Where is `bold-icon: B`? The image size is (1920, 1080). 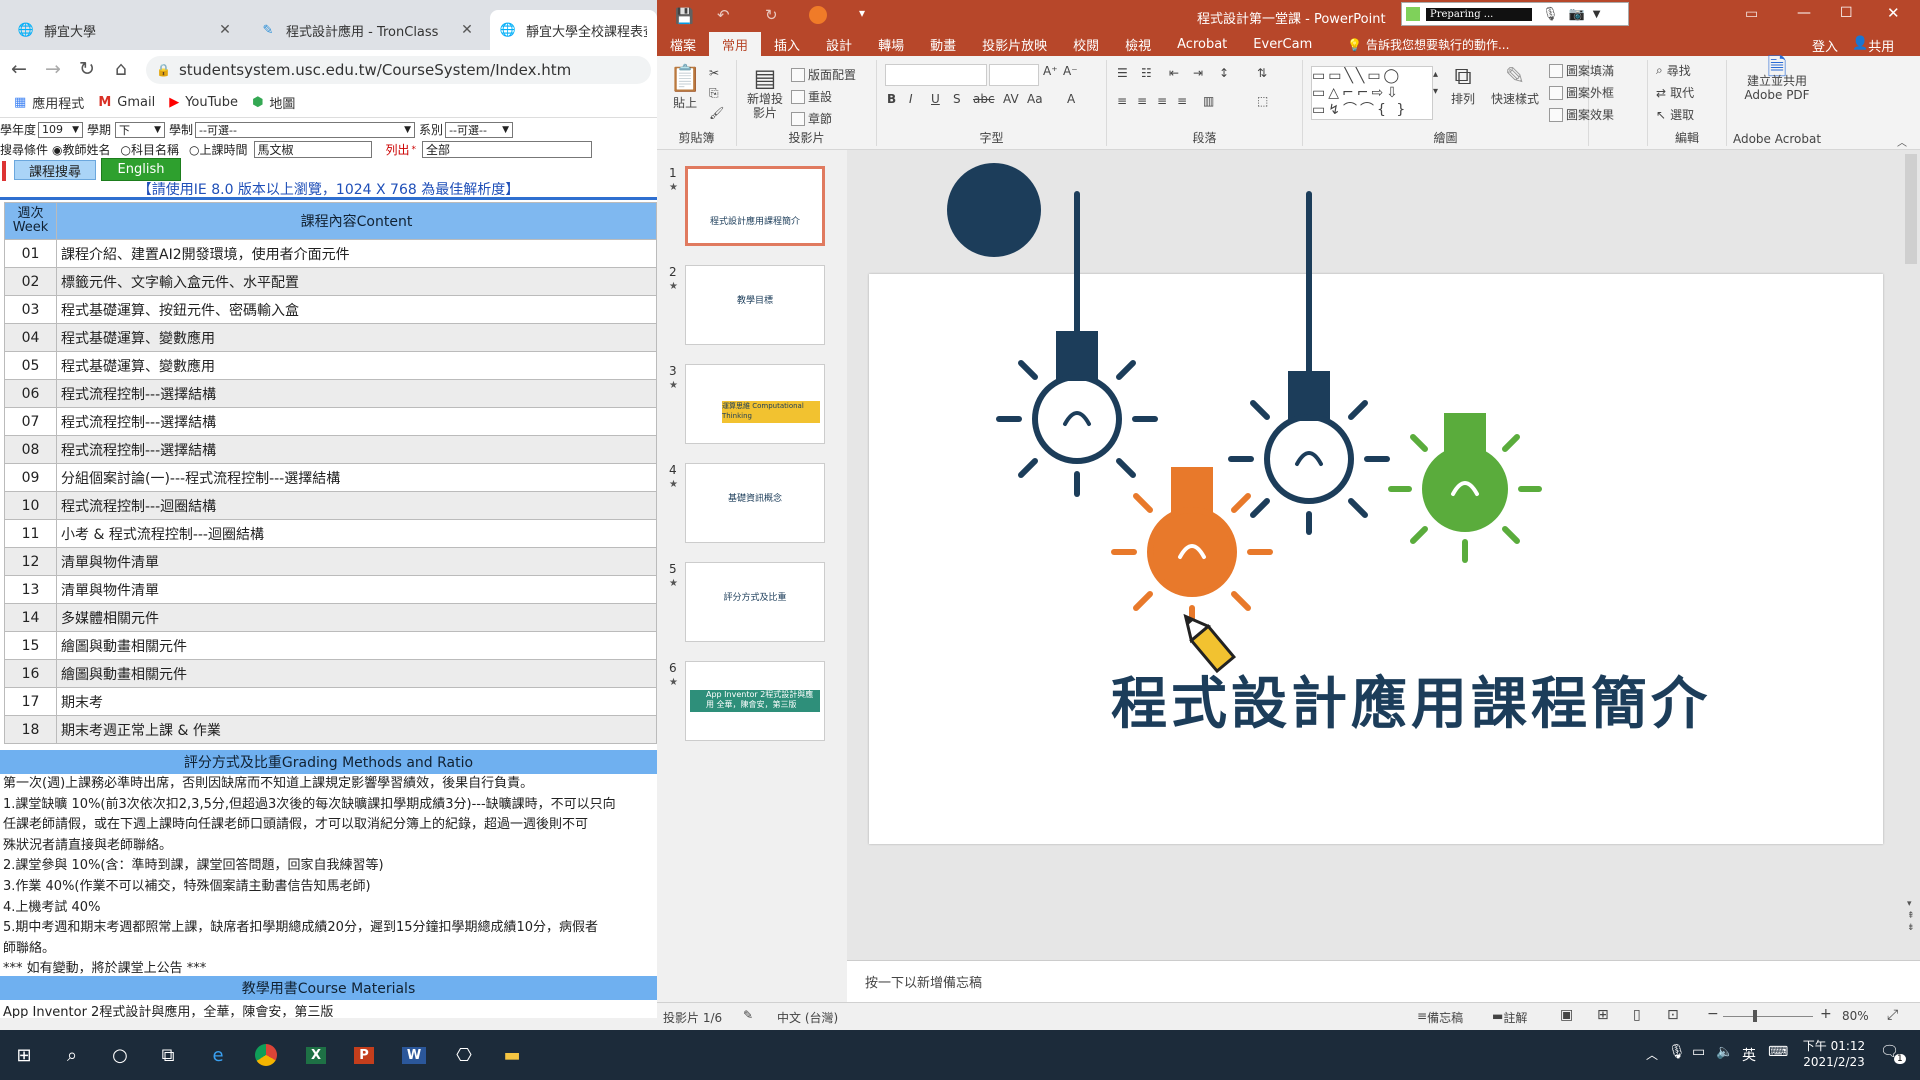 bold-icon: B is located at coordinates (891, 99).